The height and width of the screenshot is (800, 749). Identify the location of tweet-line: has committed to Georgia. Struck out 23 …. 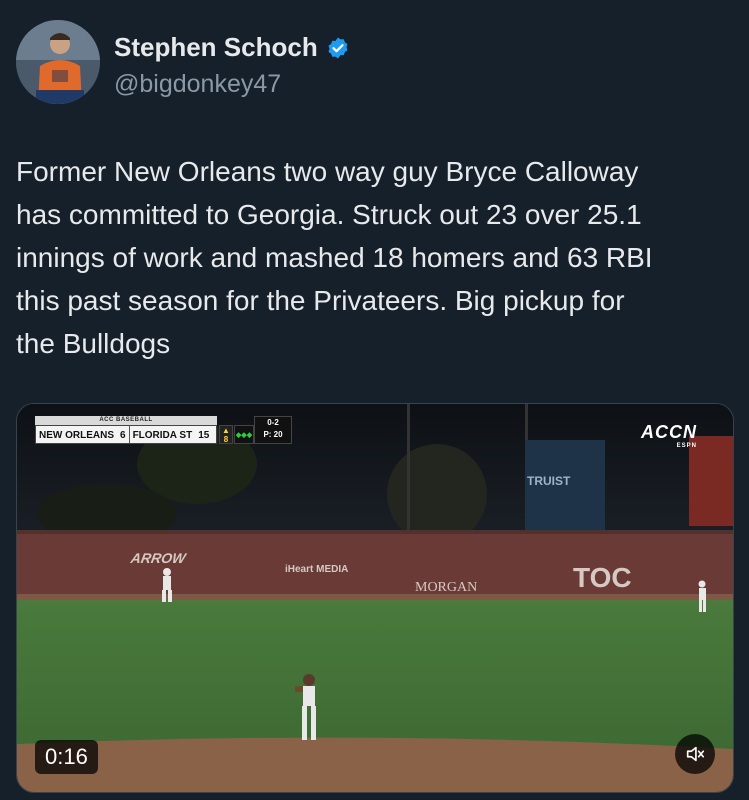
(329, 214).